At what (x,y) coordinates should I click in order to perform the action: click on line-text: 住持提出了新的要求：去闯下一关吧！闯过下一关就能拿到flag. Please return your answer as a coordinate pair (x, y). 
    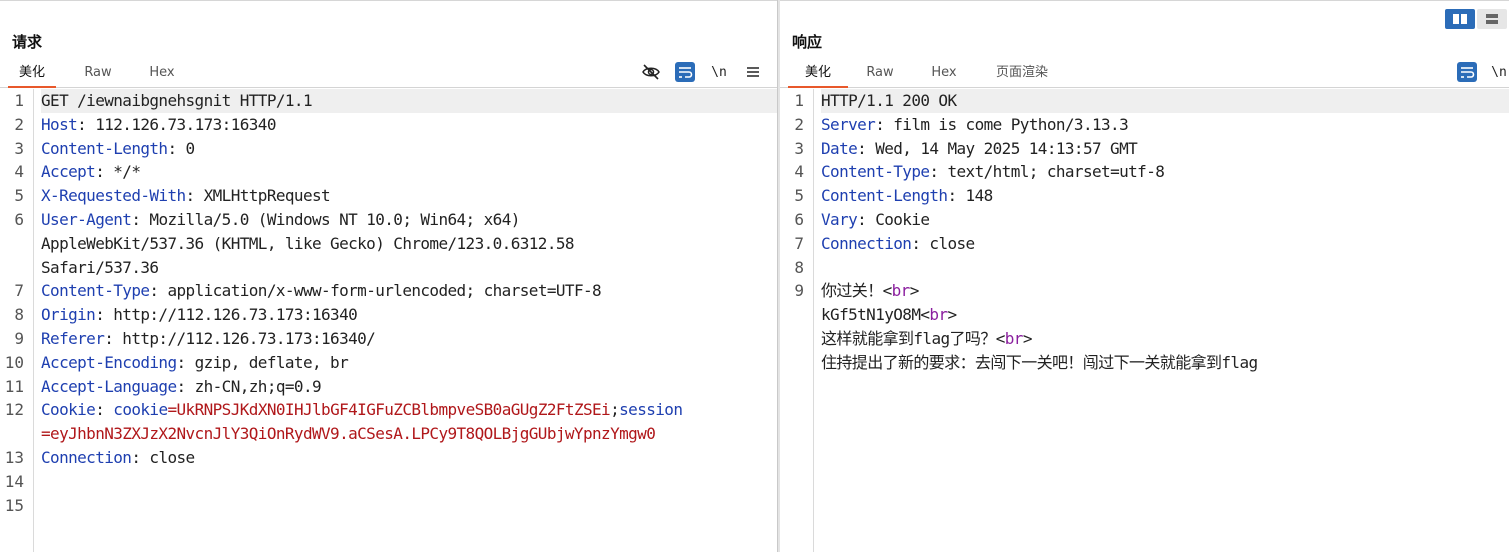
    Looking at the image, I should click on (1165, 363).